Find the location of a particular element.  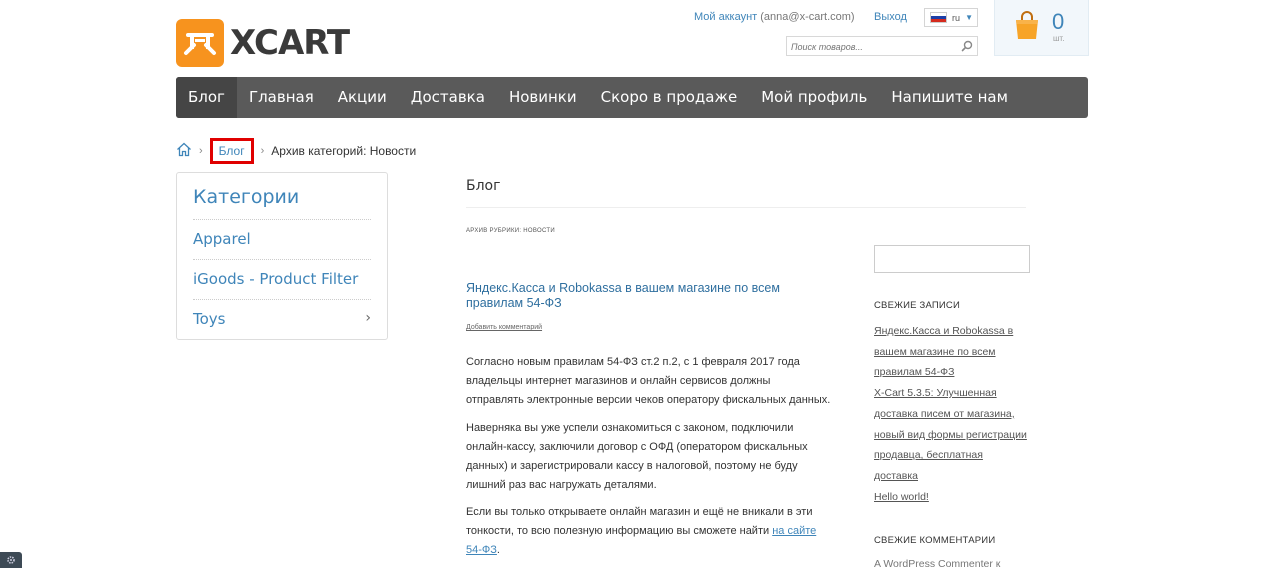

category-label: iGoods - Product Filter is located at coordinates (276, 279).